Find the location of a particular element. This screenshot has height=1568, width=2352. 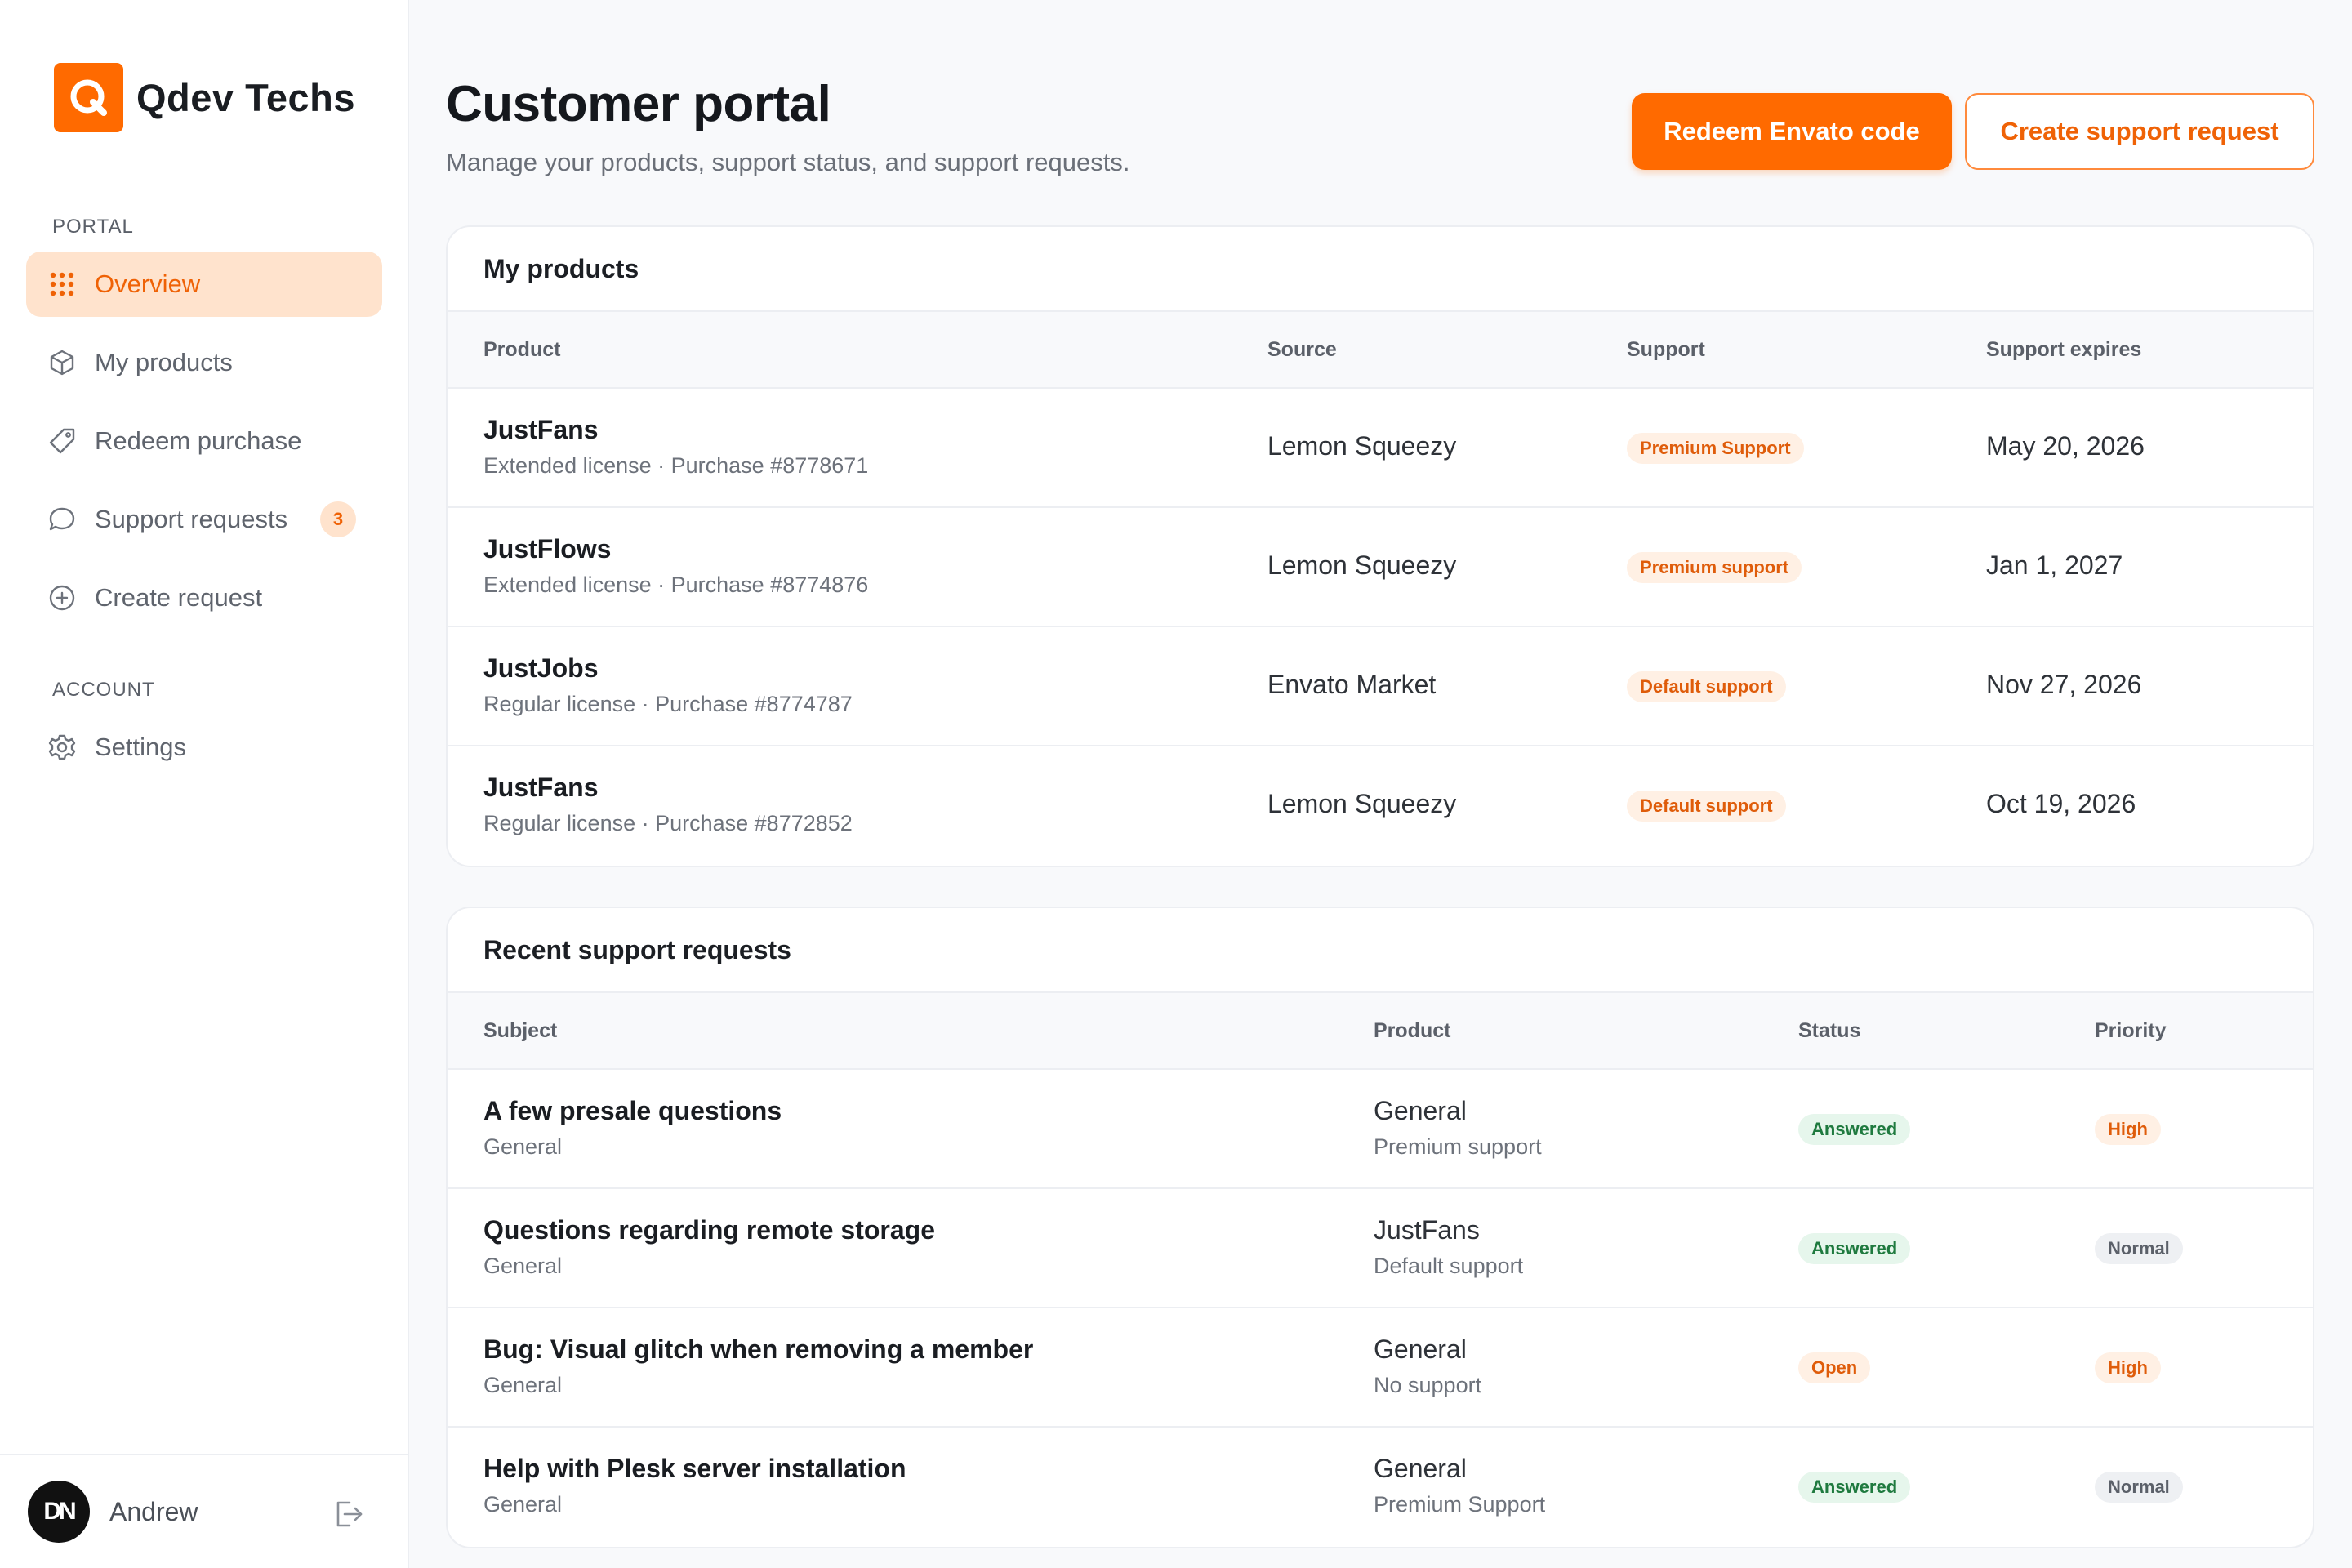

user-profile: DN Andrew is located at coordinates (204, 1511).